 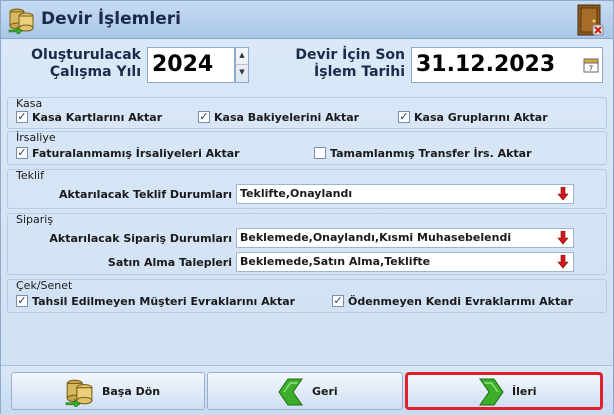 What do you see at coordinates (128, 154) in the screenshot?
I see `faturalanmamis-irsaliye-checkbox: ✓ Faturalanmamış İrsaliyeleri Aktar` at bounding box center [128, 154].